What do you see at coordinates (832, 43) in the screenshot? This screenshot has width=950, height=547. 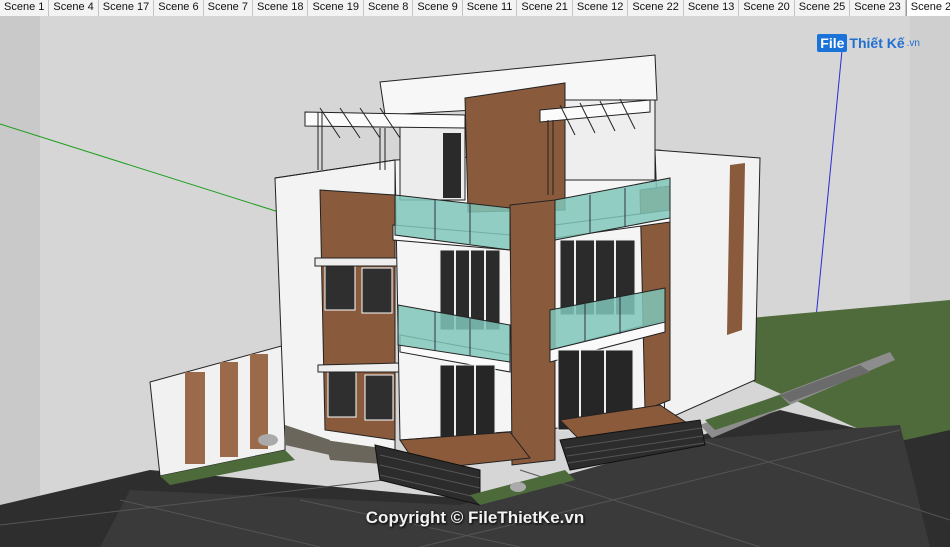 I see `logo-box: File` at bounding box center [832, 43].